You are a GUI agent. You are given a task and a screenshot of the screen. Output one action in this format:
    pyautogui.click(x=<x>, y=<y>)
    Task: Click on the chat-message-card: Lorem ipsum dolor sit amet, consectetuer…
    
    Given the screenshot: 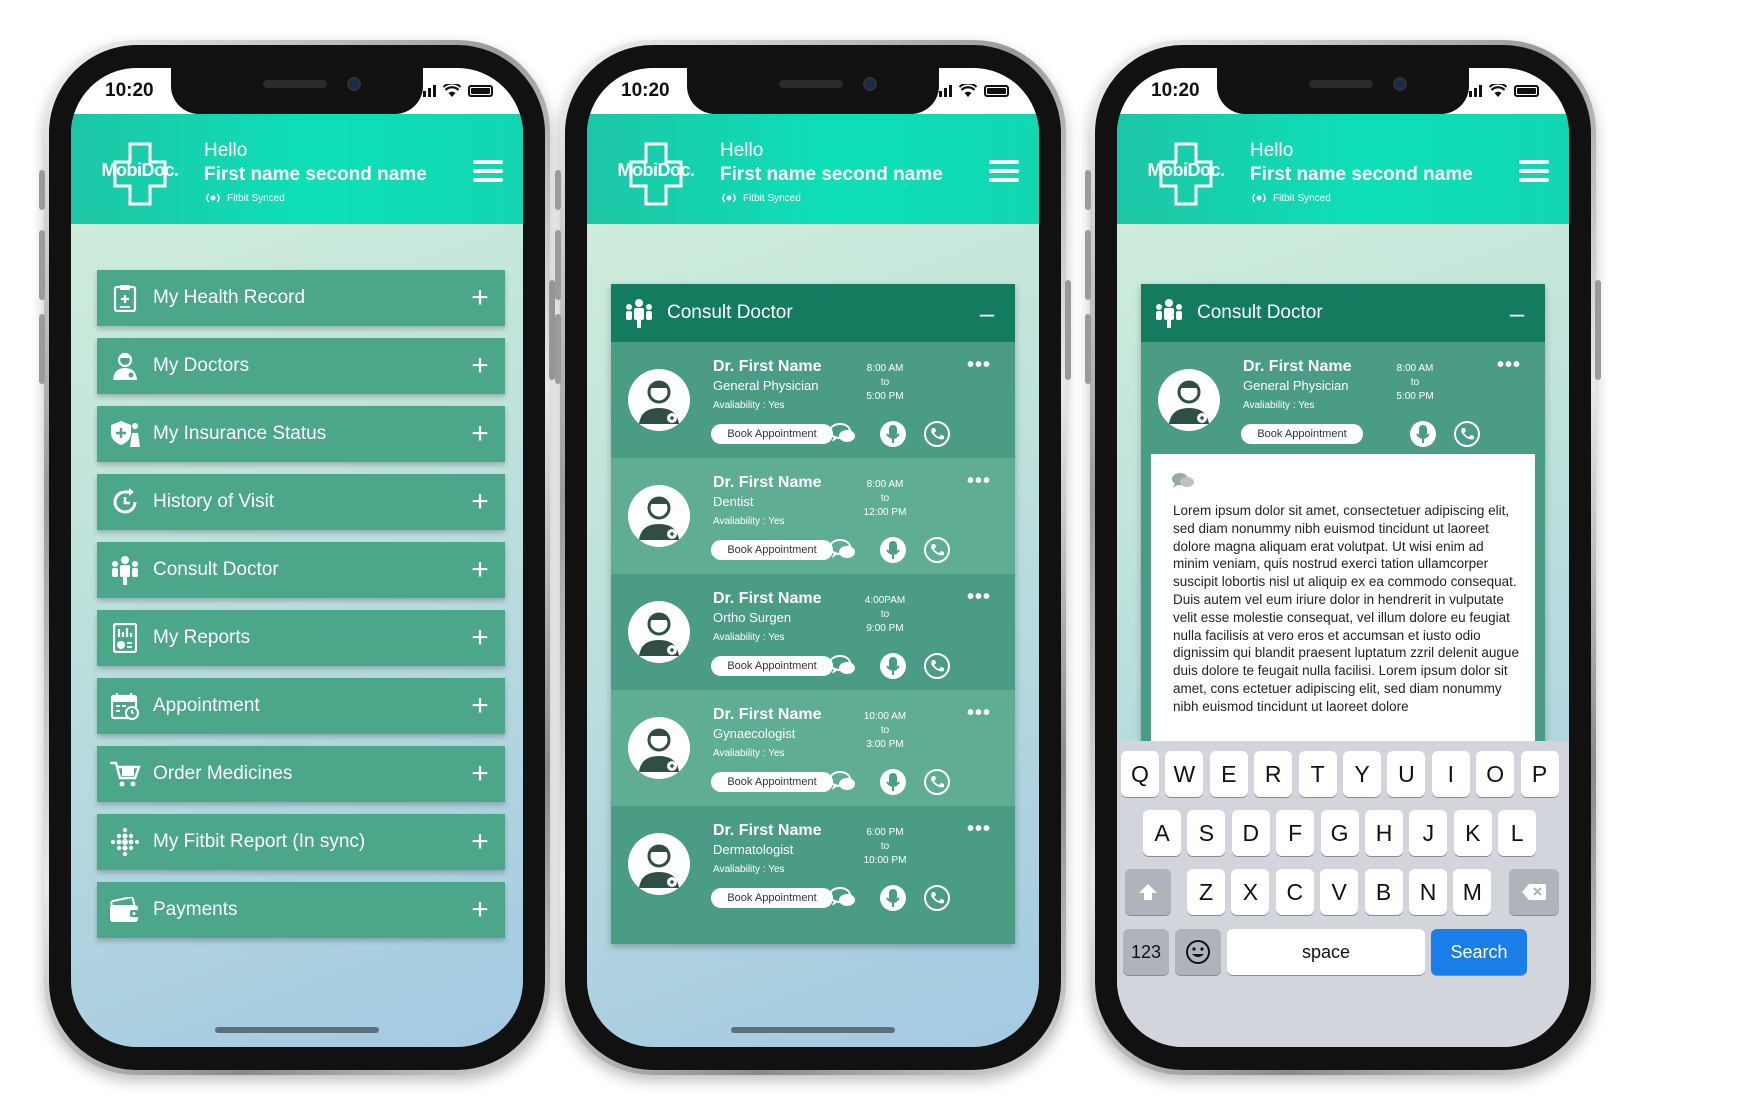 What is the action you would take?
    pyautogui.click(x=1343, y=614)
    